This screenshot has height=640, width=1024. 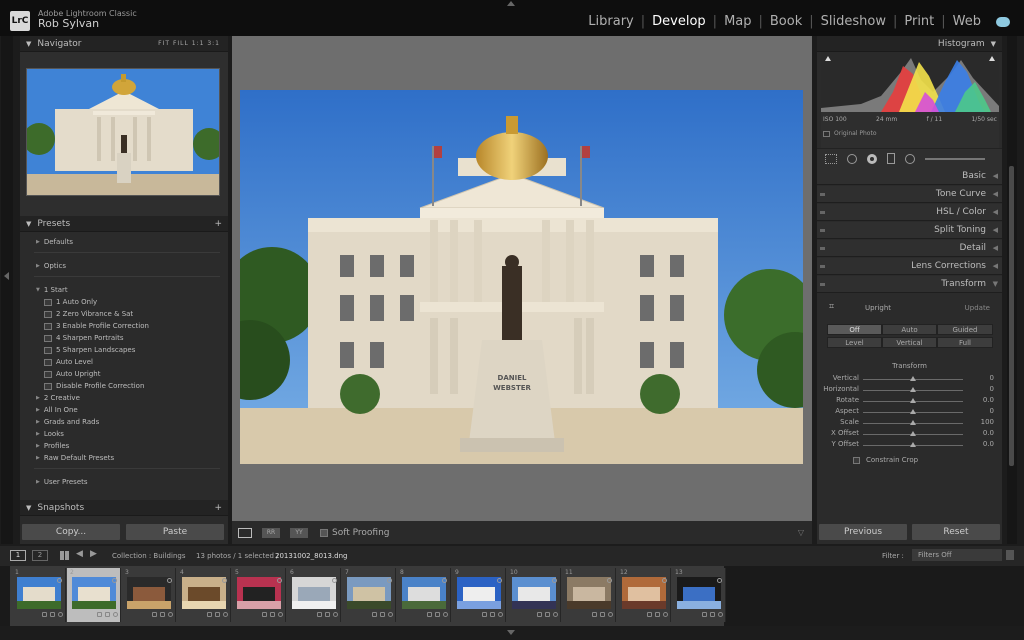 What do you see at coordinates (7, 290) in the screenshot?
I see `left-panel-edge` at bounding box center [7, 290].